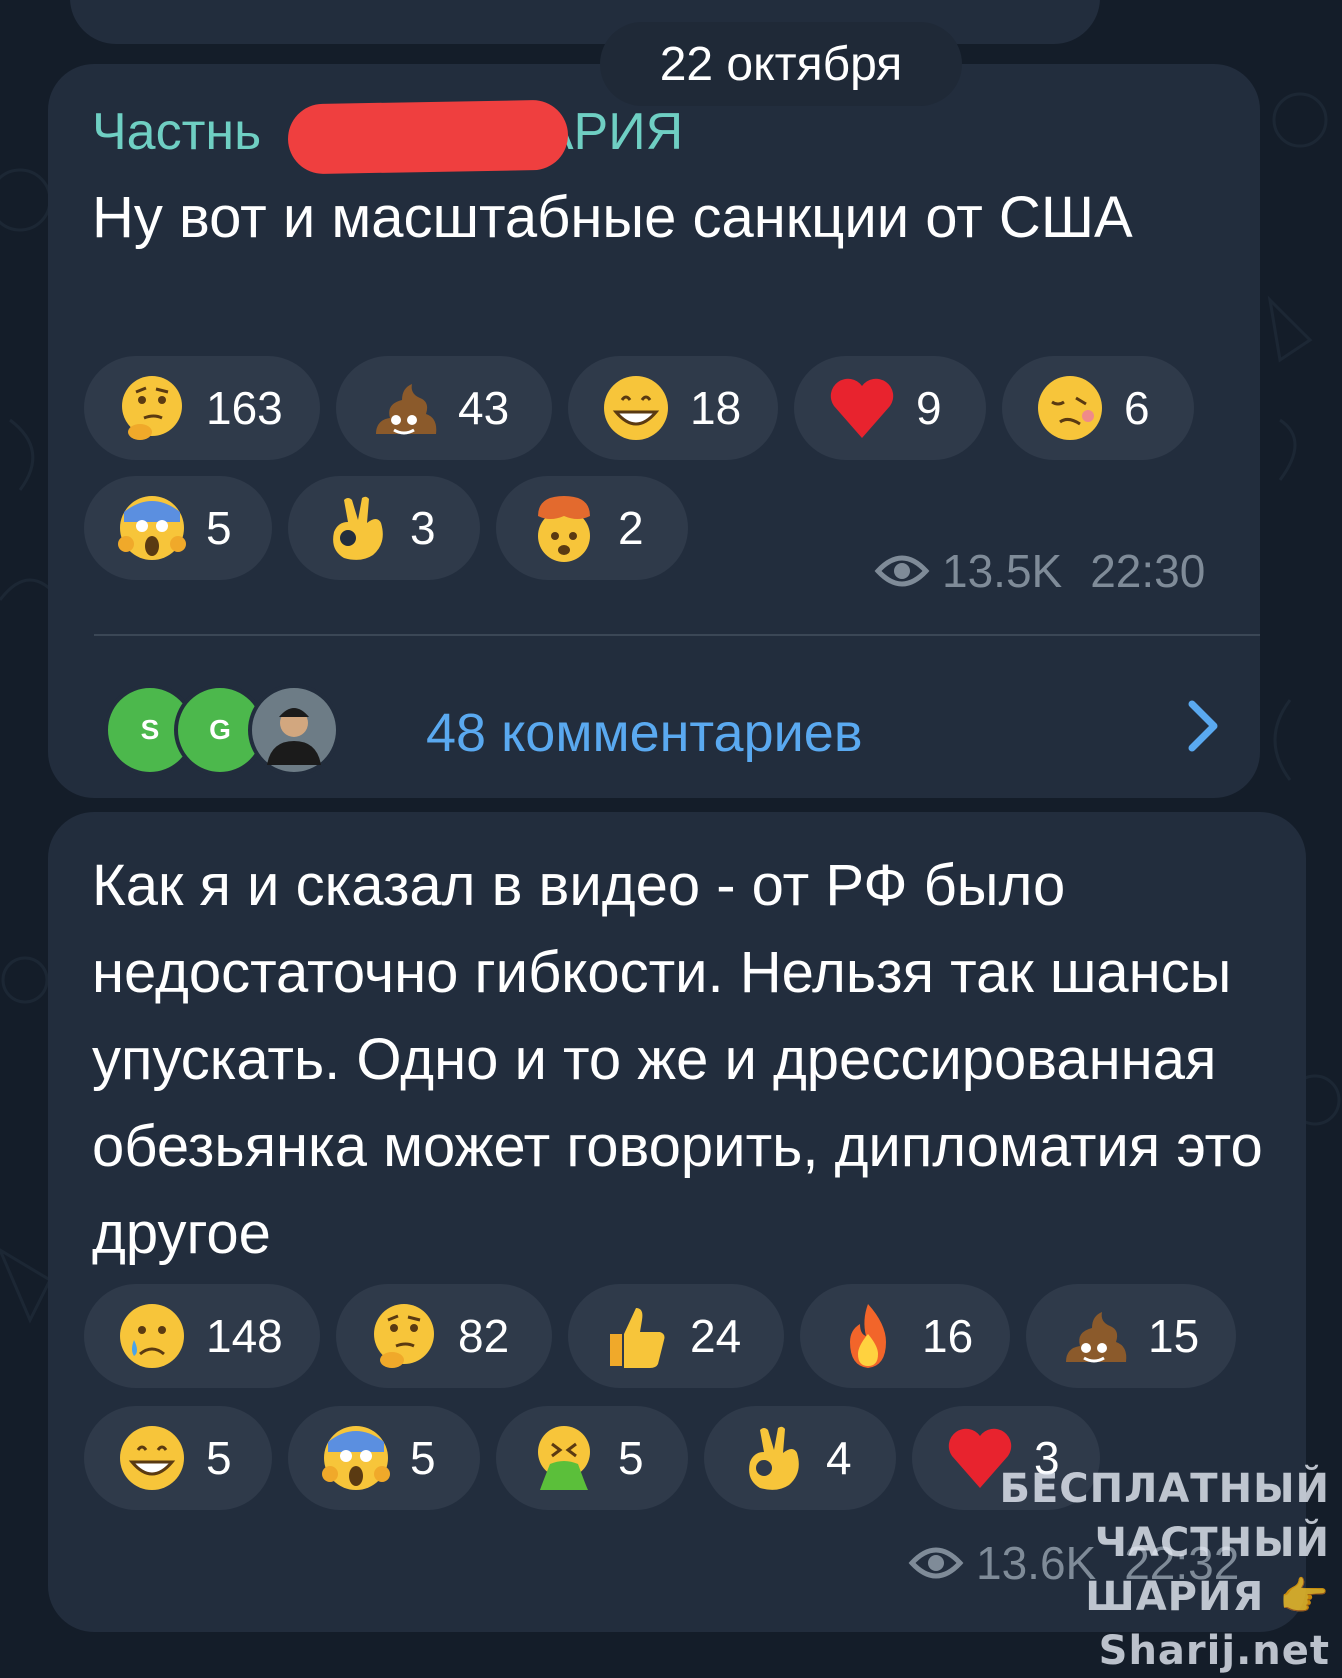 The width and height of the screenshot is (1342, 1678). I want to click on reaction-count: 6, so click(1137, 408).